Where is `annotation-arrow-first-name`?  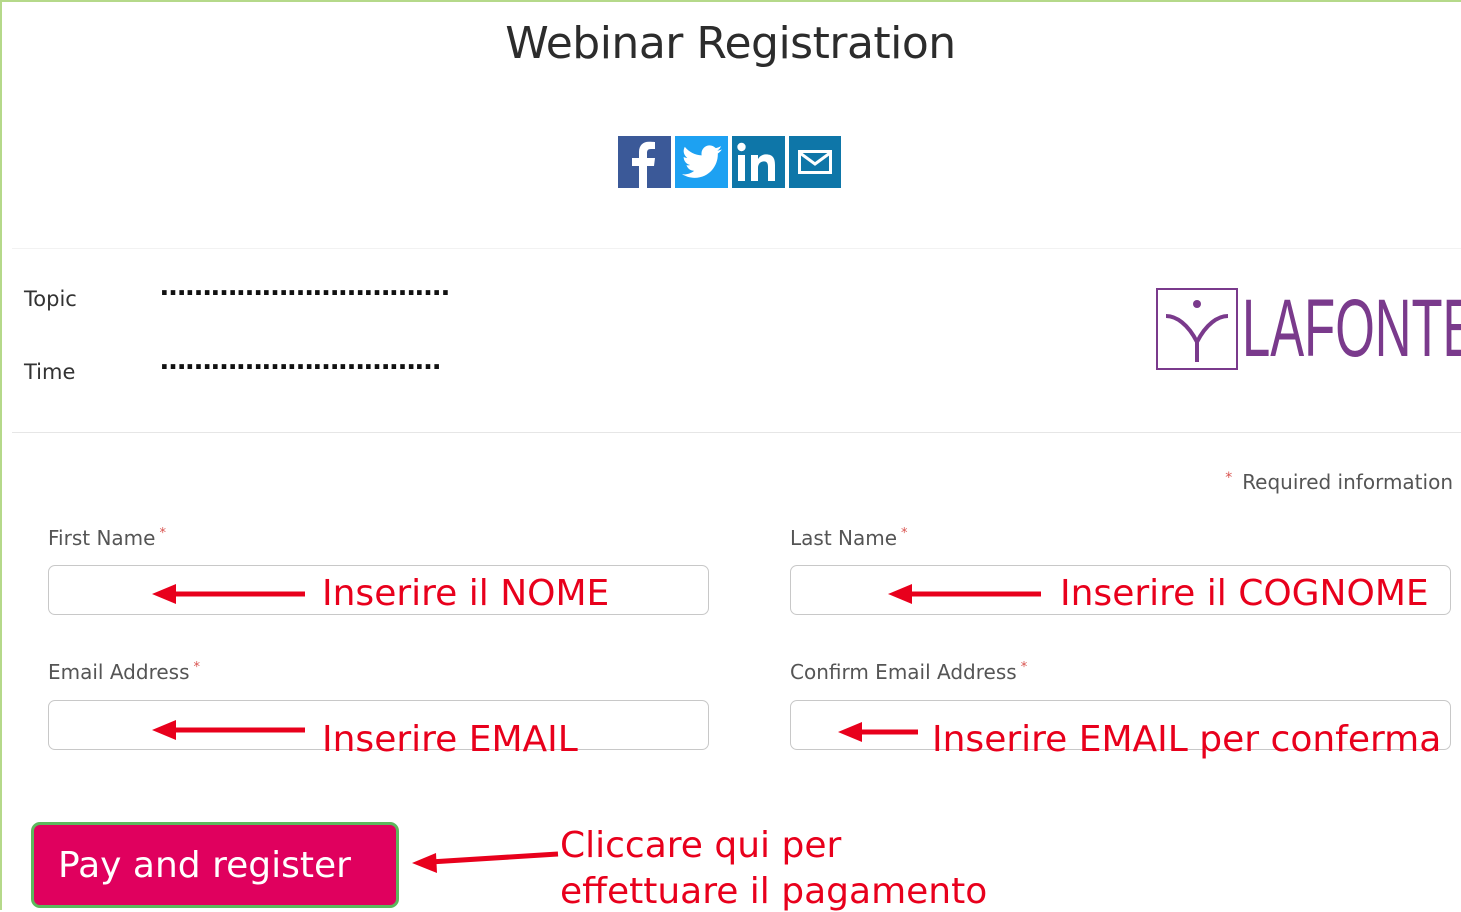 annotation-arrow-first-name is located at coordinates (228, 594).